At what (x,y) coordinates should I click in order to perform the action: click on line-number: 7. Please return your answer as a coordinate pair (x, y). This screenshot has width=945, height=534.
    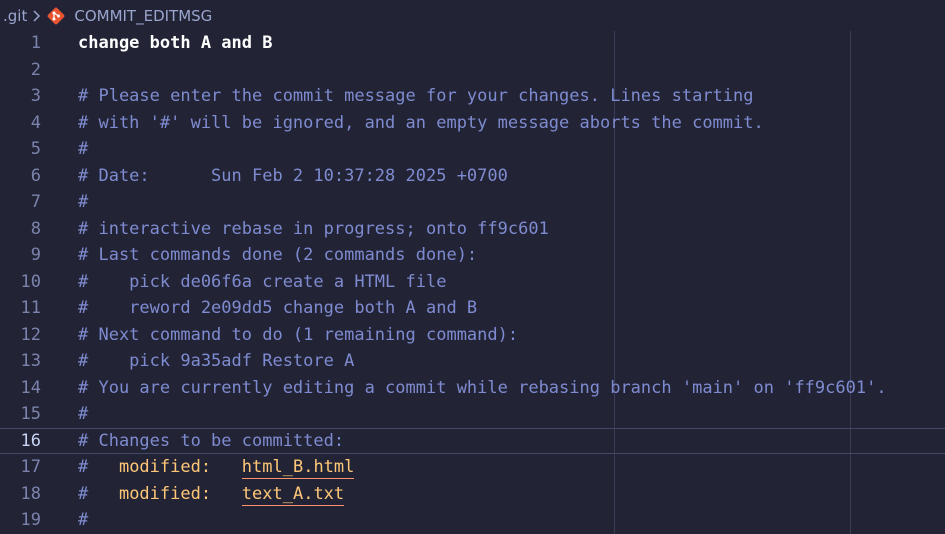
    Looking at the image, I should click on (35, 202).